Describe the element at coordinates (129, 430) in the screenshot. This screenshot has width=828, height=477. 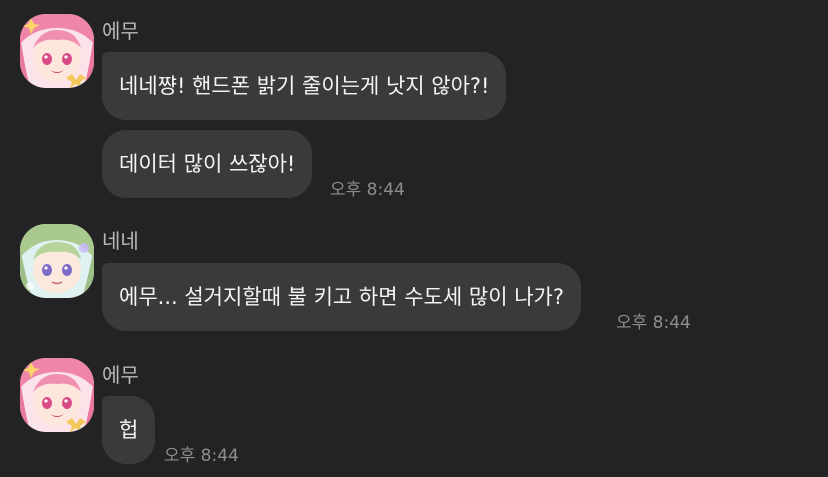
I see `message-bubble: 헙` at that location.